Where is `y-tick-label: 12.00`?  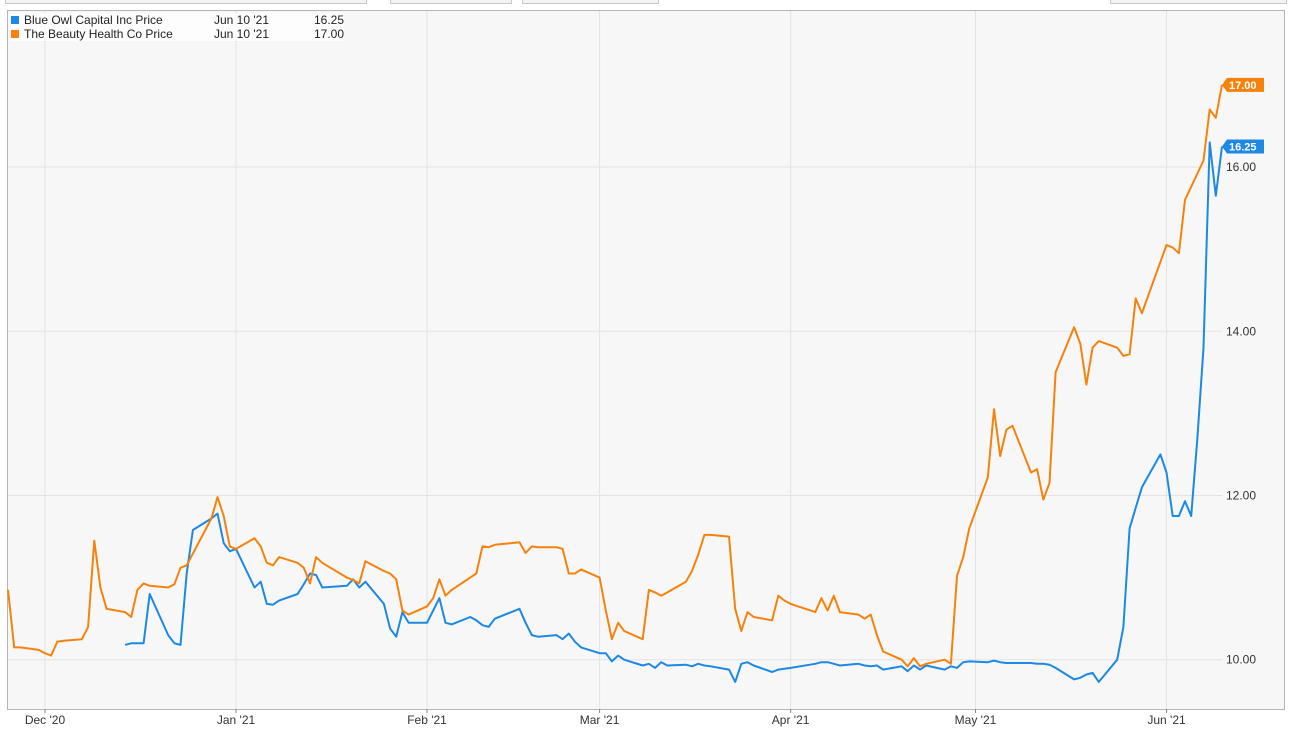
y-tick-label: 12.00 is located at coordinates (1241, 495).